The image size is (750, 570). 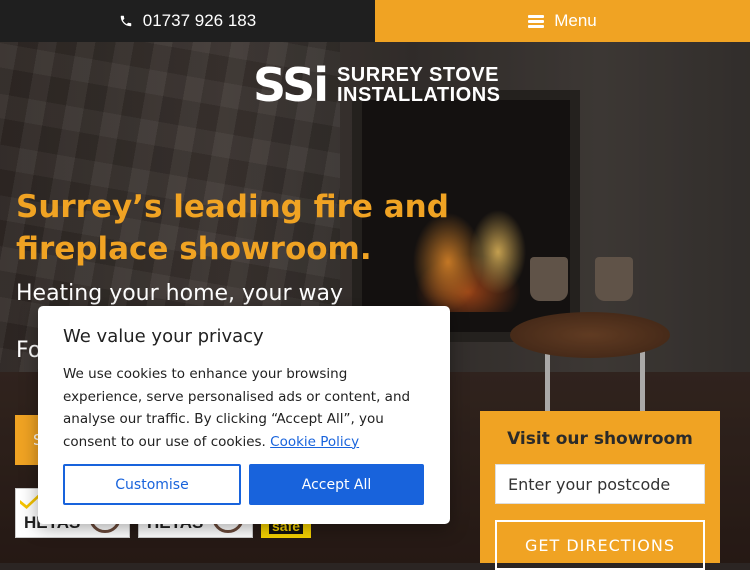 I want to click on postcode-input, so click(x=600, y=484).